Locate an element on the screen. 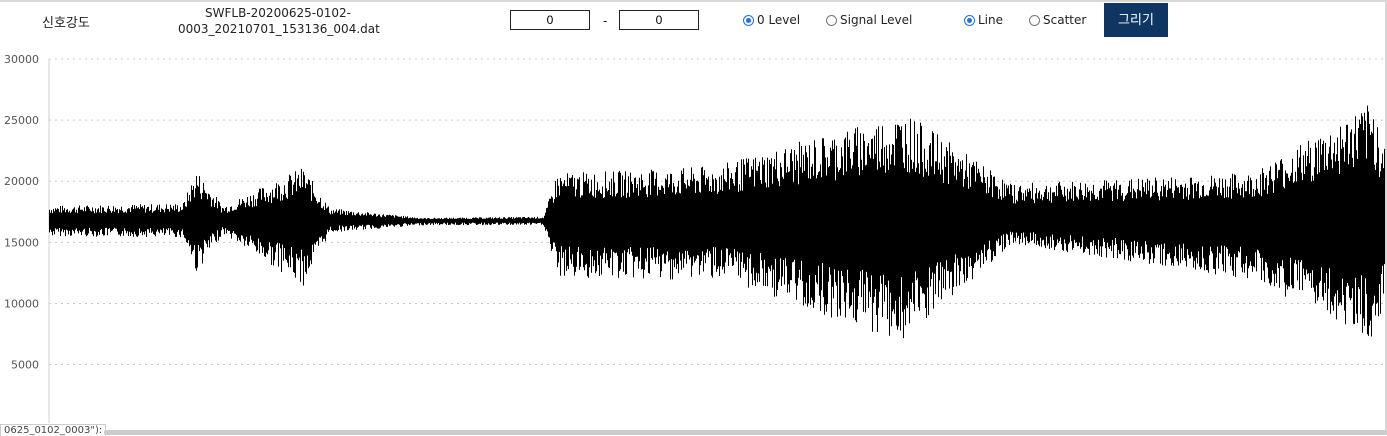 This screenshot has height=436, width=1387. y-tick-label: 20000 is located at coordinates (21, 181).